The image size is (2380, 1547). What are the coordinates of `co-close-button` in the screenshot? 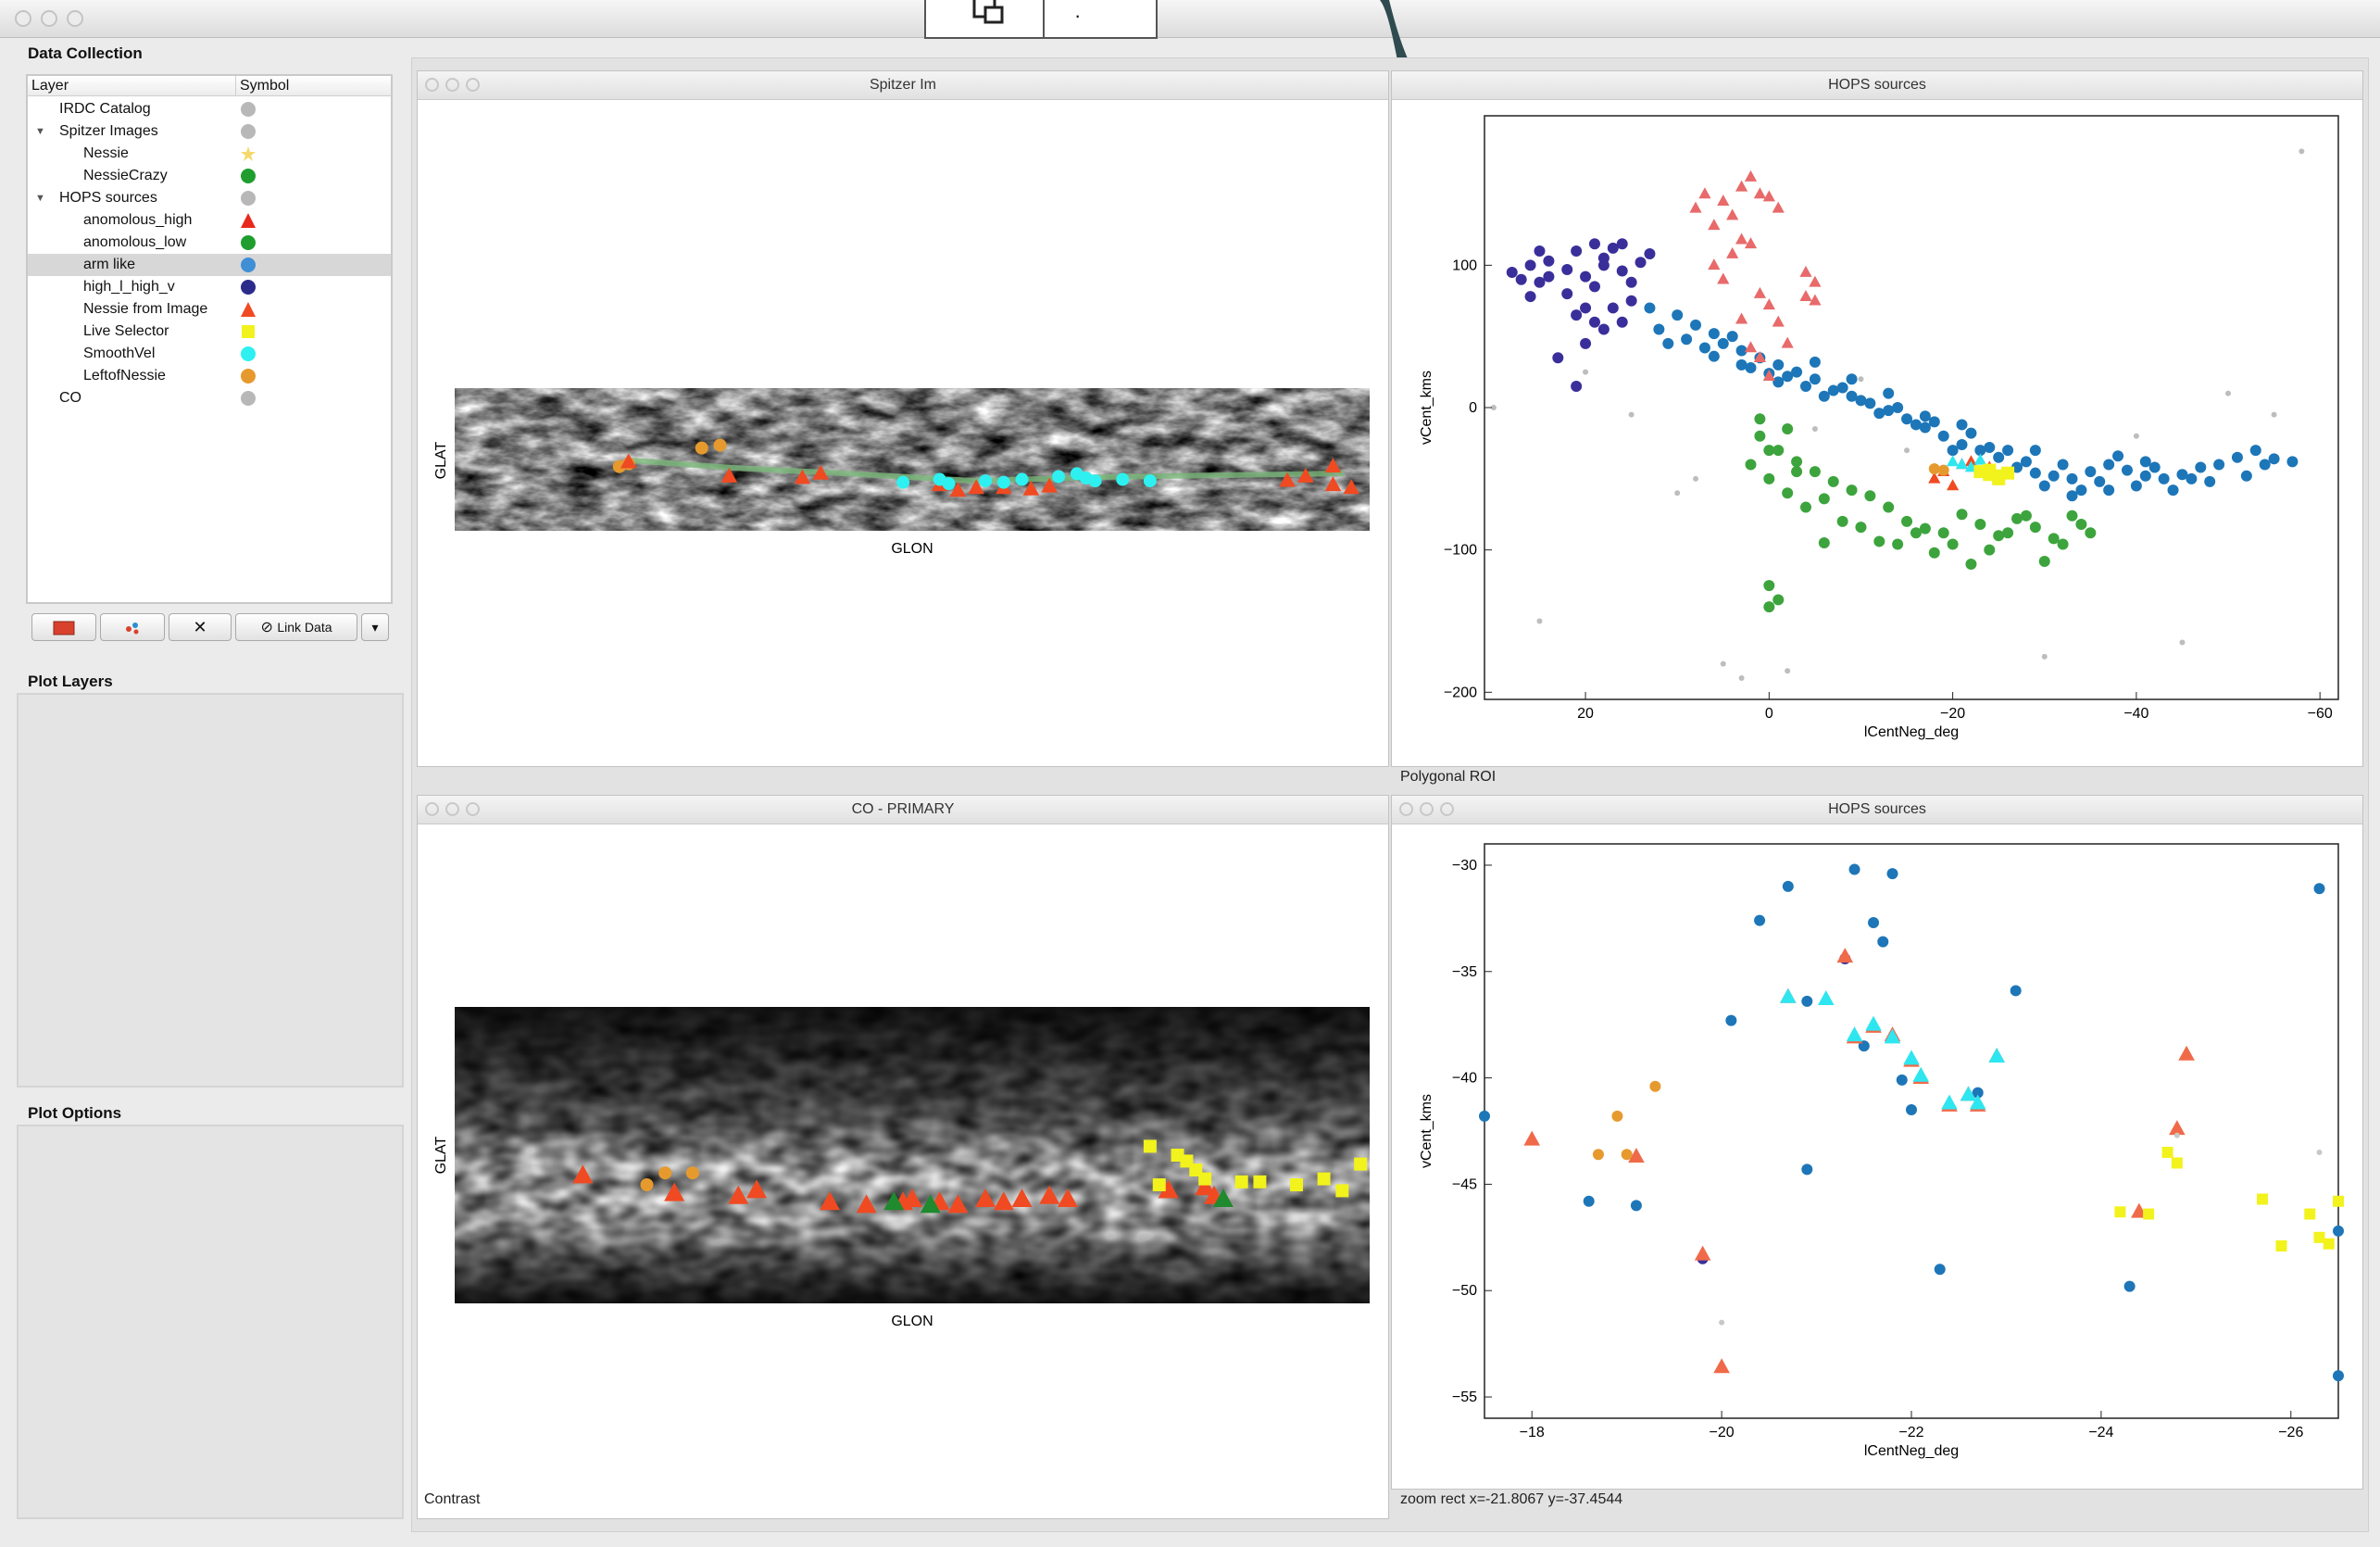 It's located at (432, 809).